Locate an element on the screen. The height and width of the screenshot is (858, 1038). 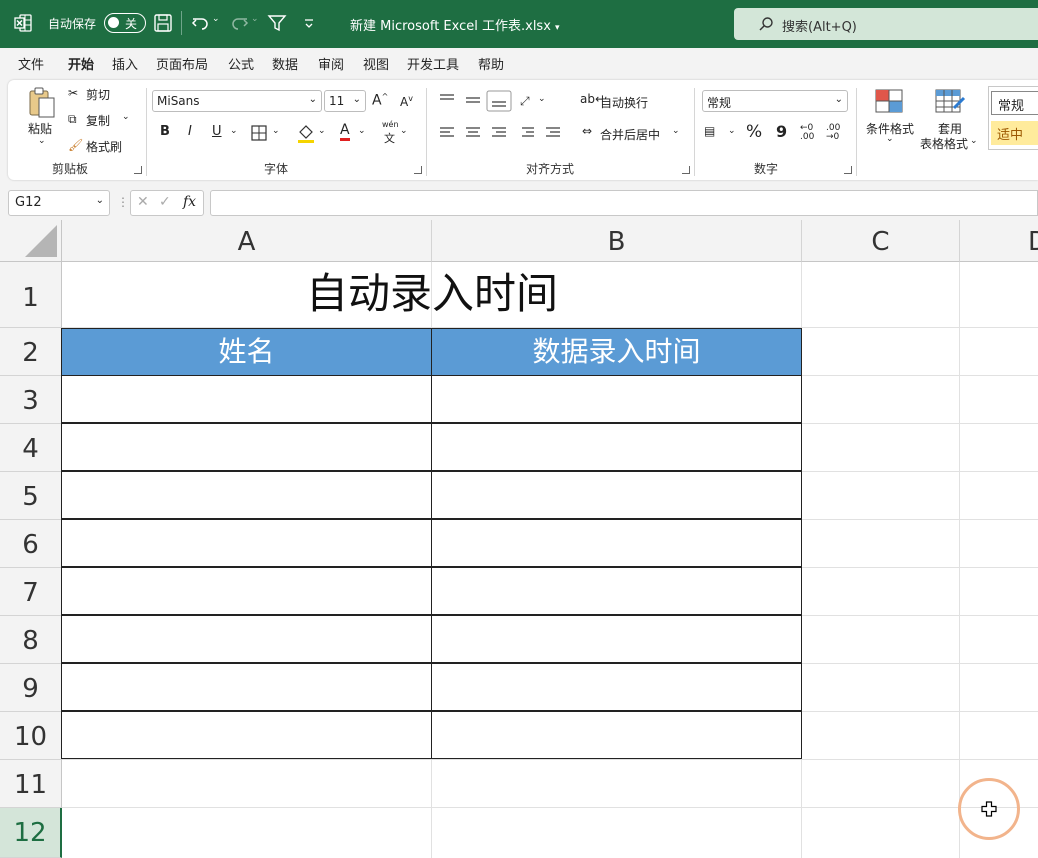
column-header-c: C is located at coordinates (881, 241).